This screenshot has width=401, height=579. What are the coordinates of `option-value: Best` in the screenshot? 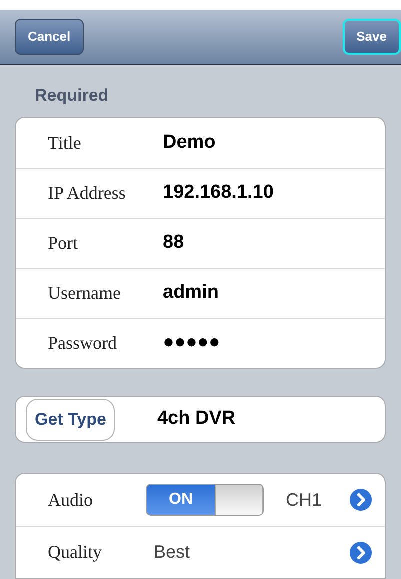 It's located at (172, 552).